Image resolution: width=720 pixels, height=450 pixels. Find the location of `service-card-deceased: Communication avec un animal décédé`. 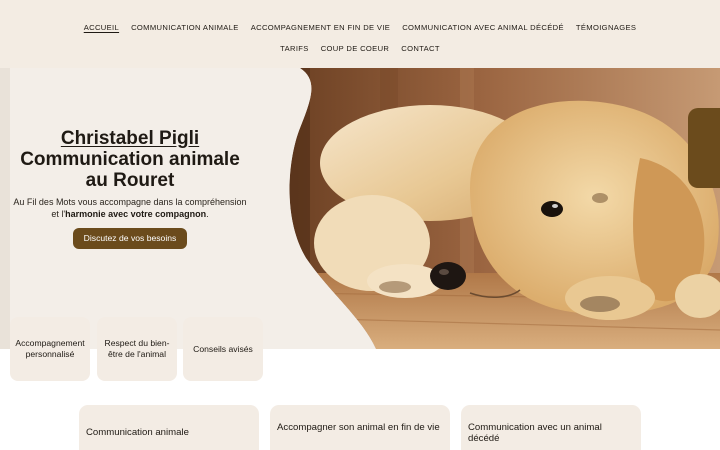

service-card-deceased: Communication avec un animal décédé is located at coordinates (551, 427).